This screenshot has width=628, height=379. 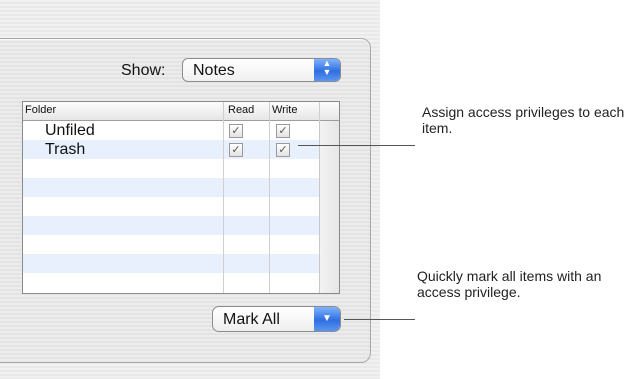 What do you see at coordinates (171, 130) in the screenshot?
I see `table-row: Unfiled ✓ ✓` at bounding box center [171, 130].